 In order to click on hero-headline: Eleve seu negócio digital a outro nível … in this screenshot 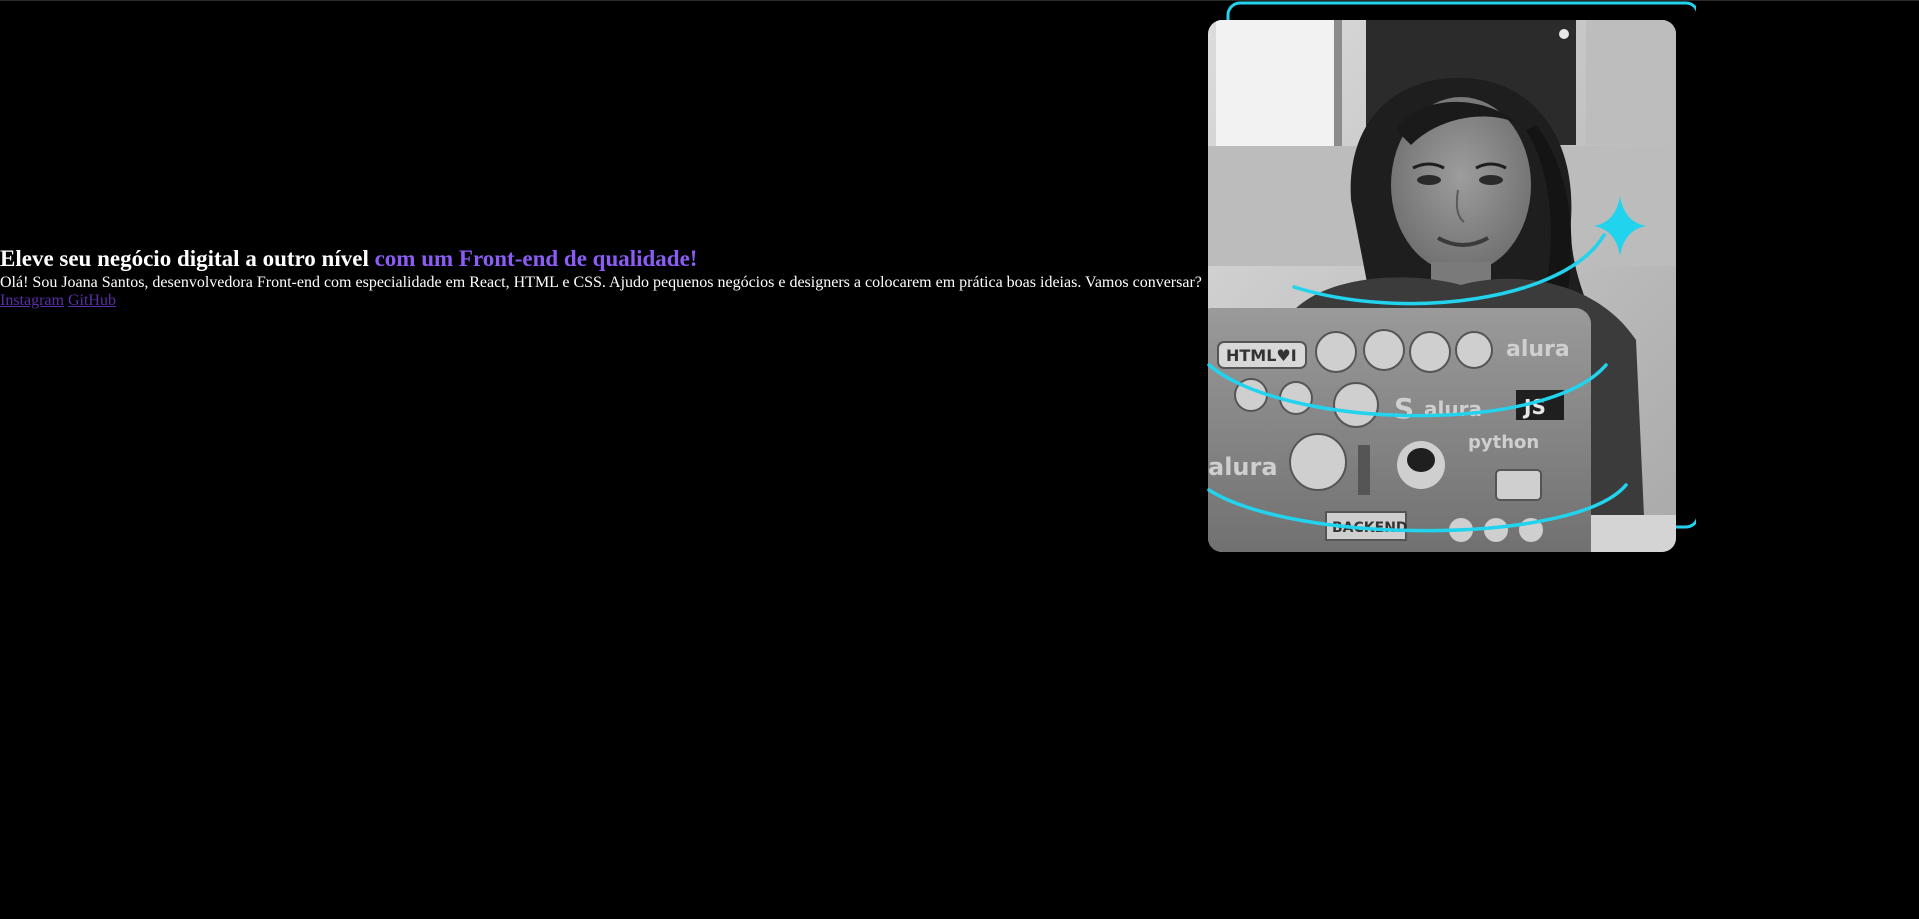, I will do `click(605, 259)`.